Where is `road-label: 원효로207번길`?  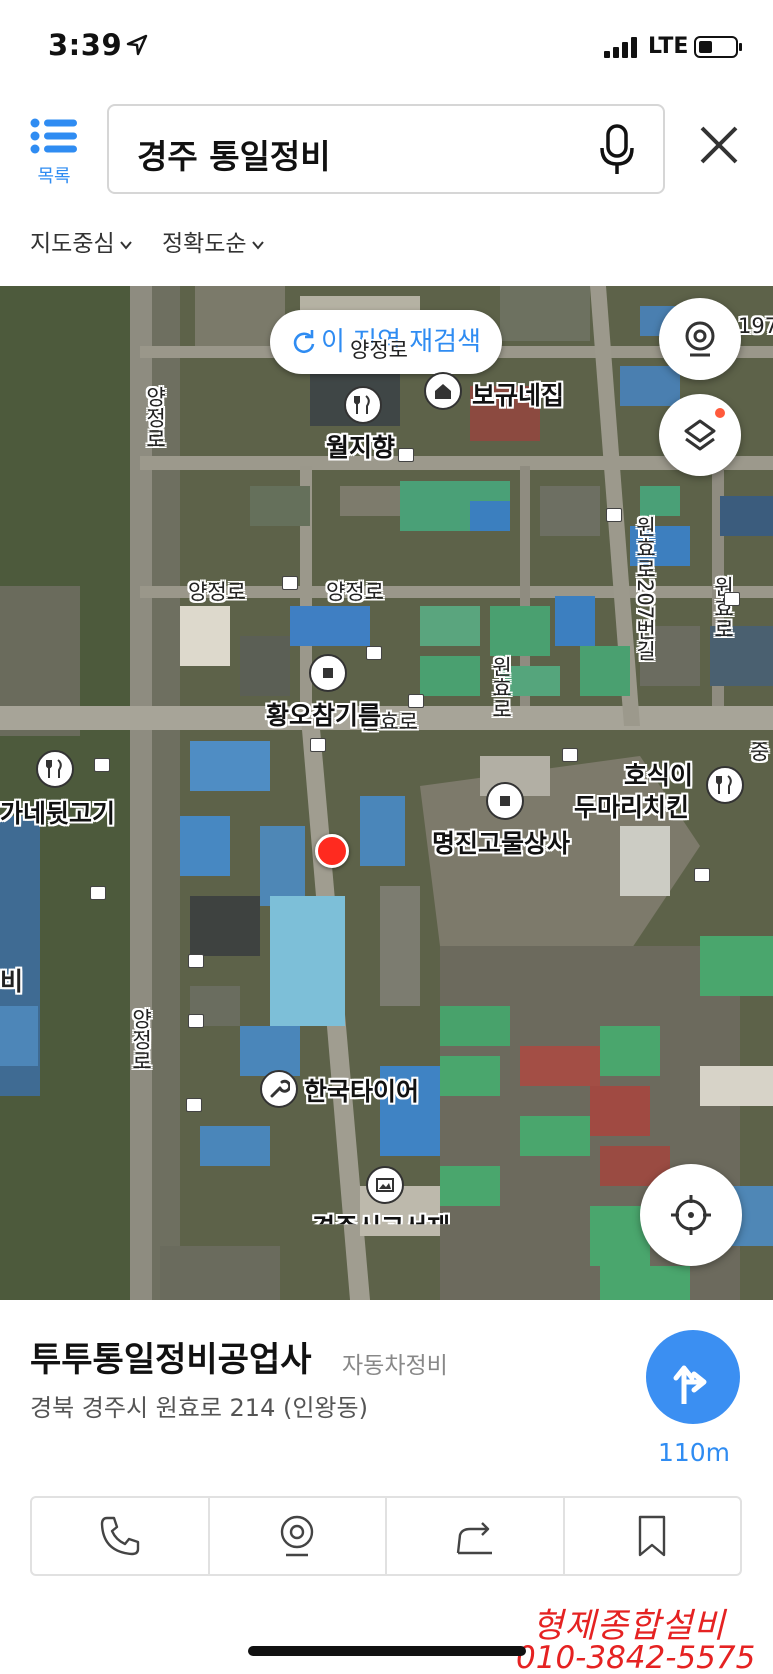 road-label: 원효로207번길 is located at coordinates (645, 589).